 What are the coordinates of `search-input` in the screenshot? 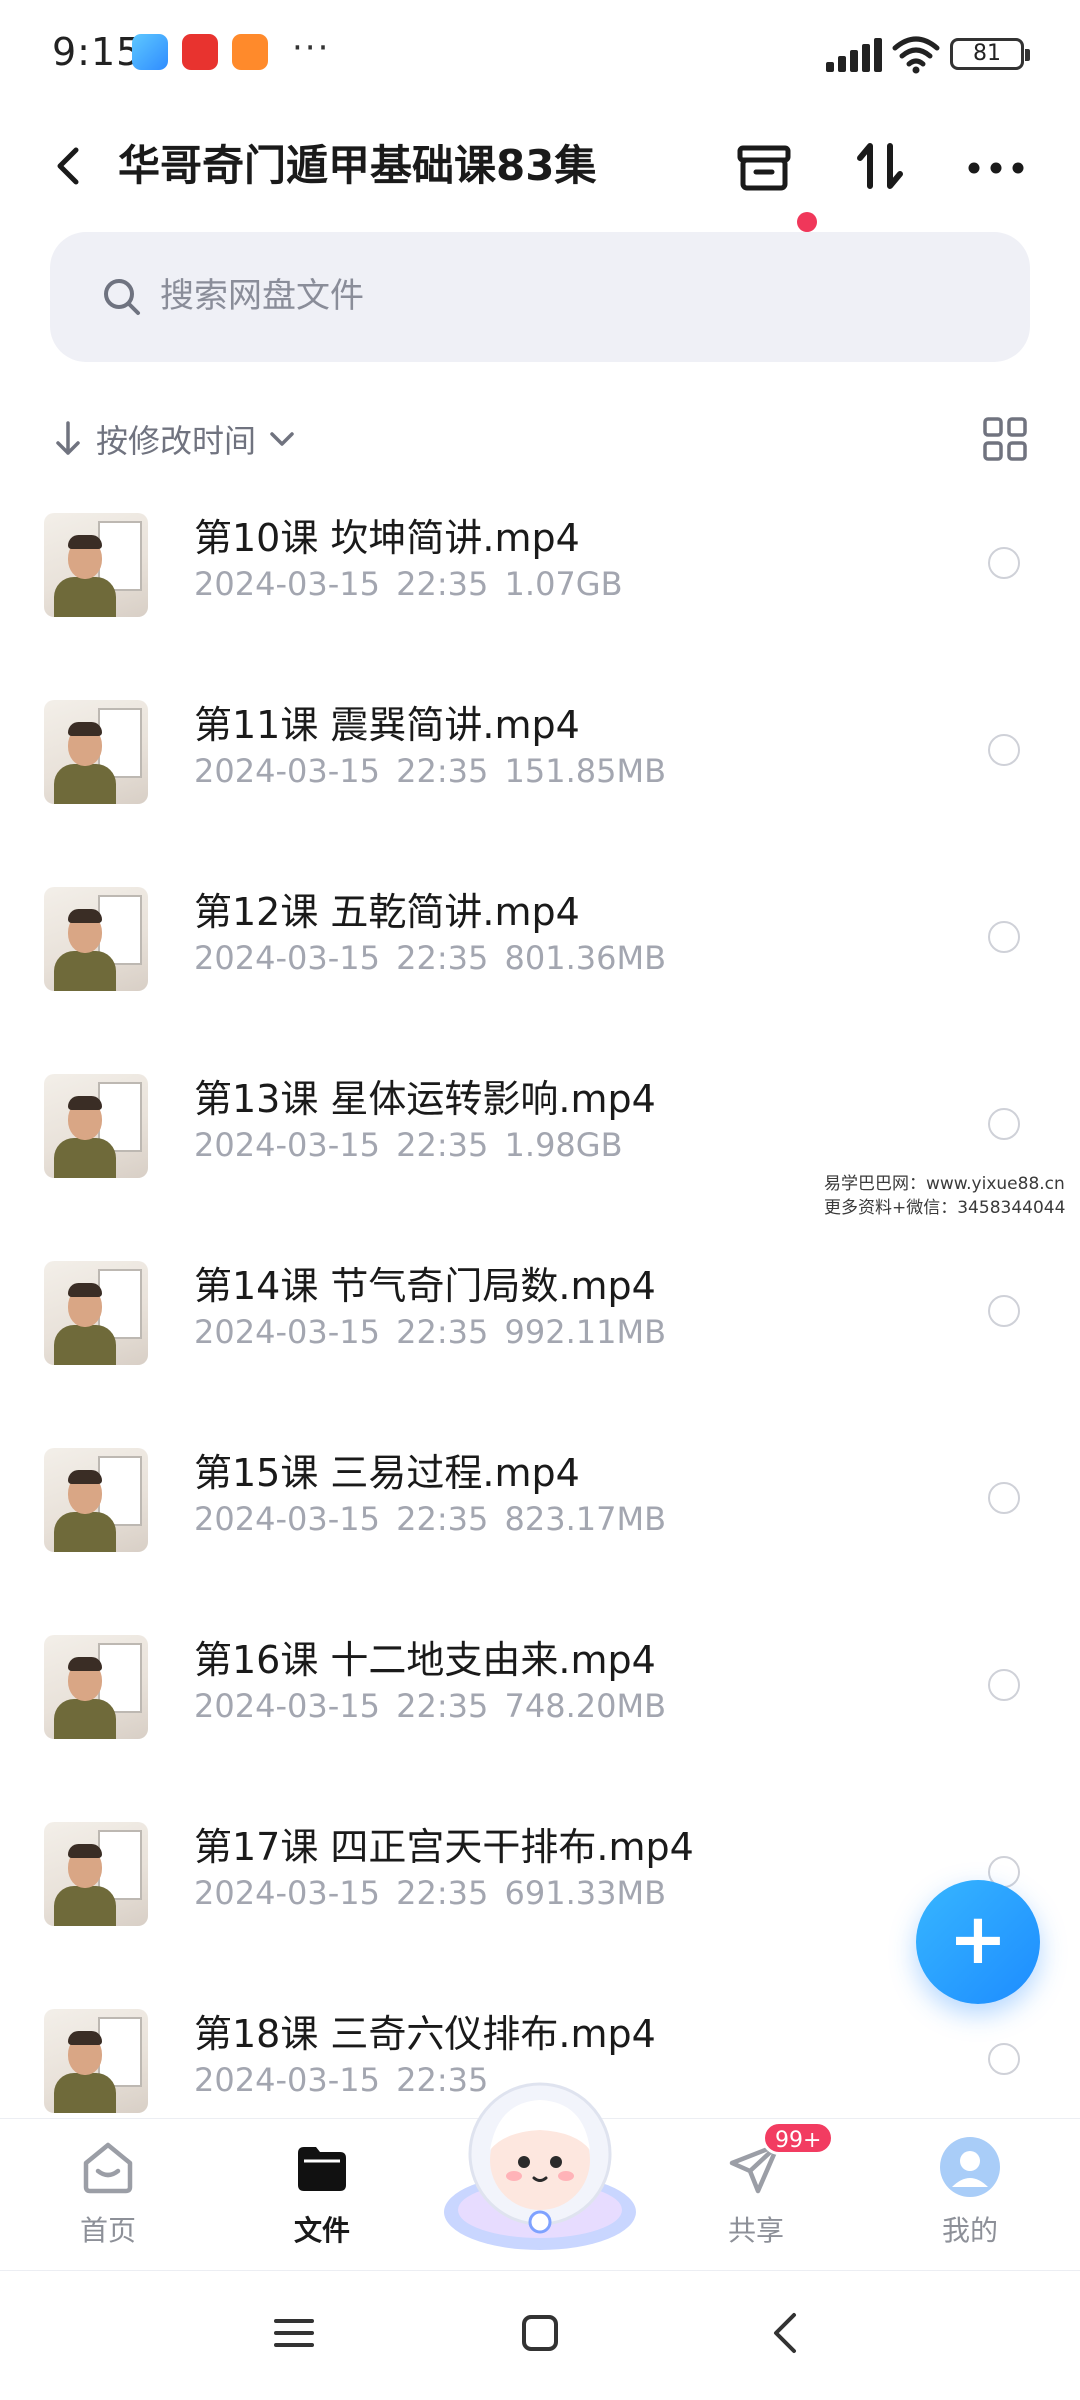 It's located at (570, 296).